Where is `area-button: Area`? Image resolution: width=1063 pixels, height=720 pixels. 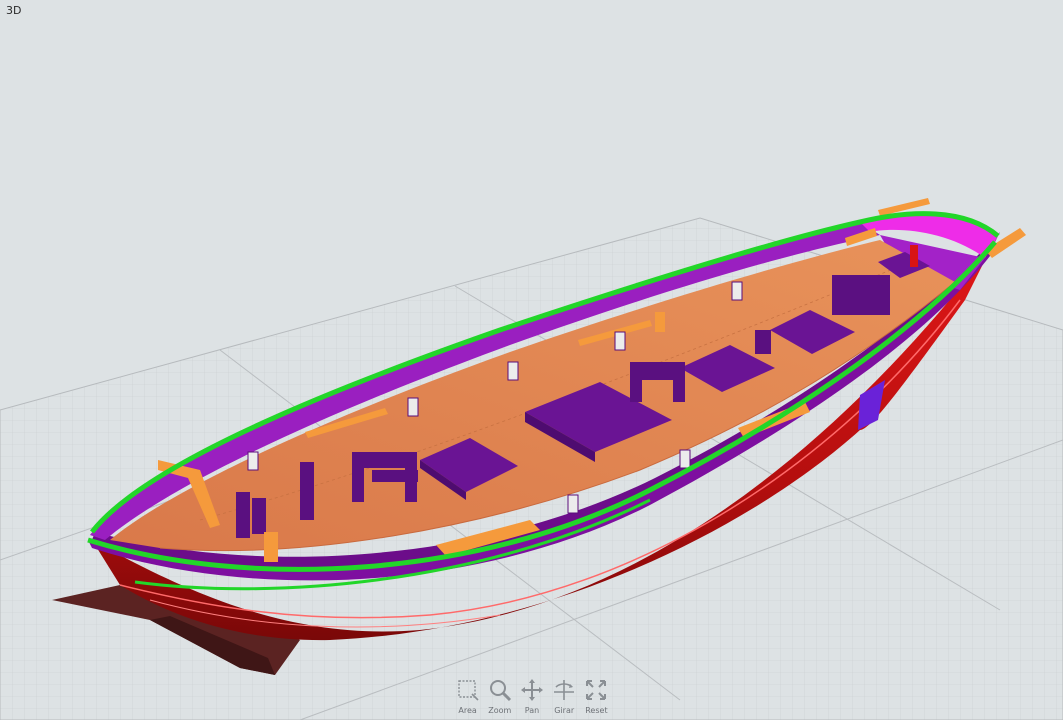
area-button: Area is located at coordinates (467, 698).